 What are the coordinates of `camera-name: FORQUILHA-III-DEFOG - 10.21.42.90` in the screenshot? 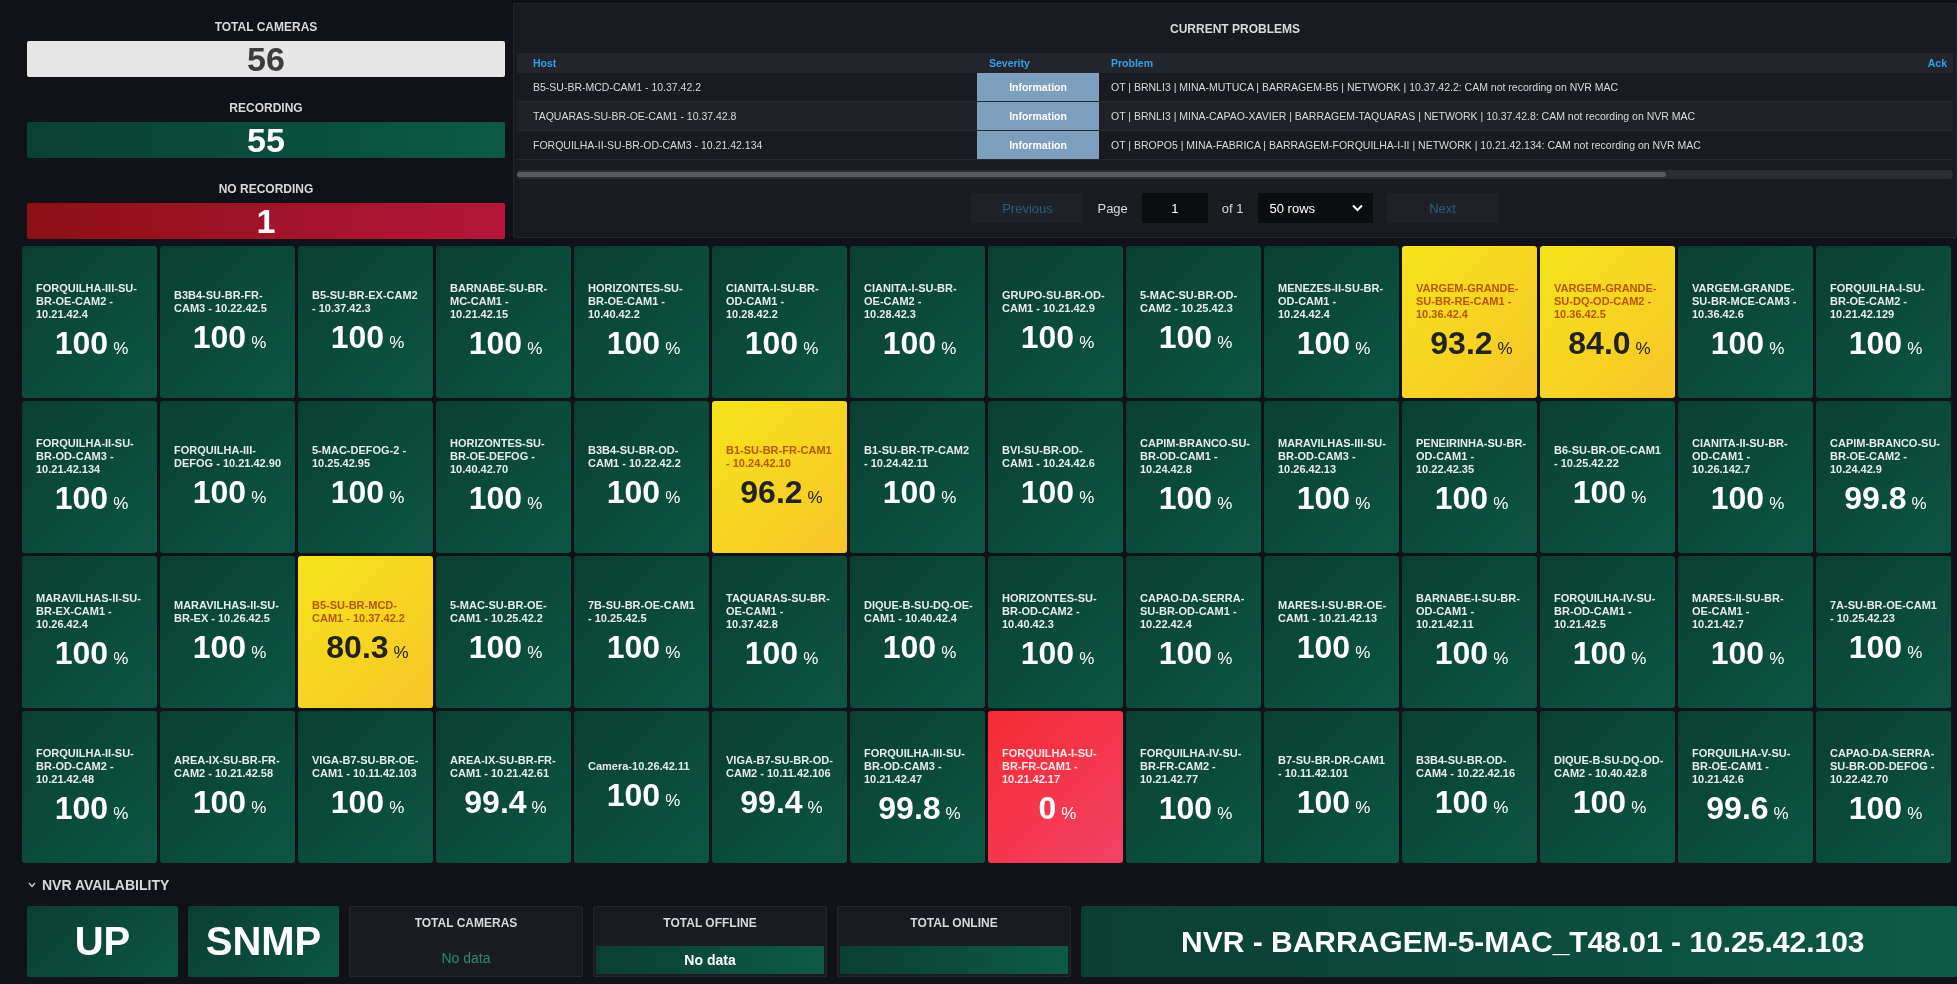 It's located at (228, 456).